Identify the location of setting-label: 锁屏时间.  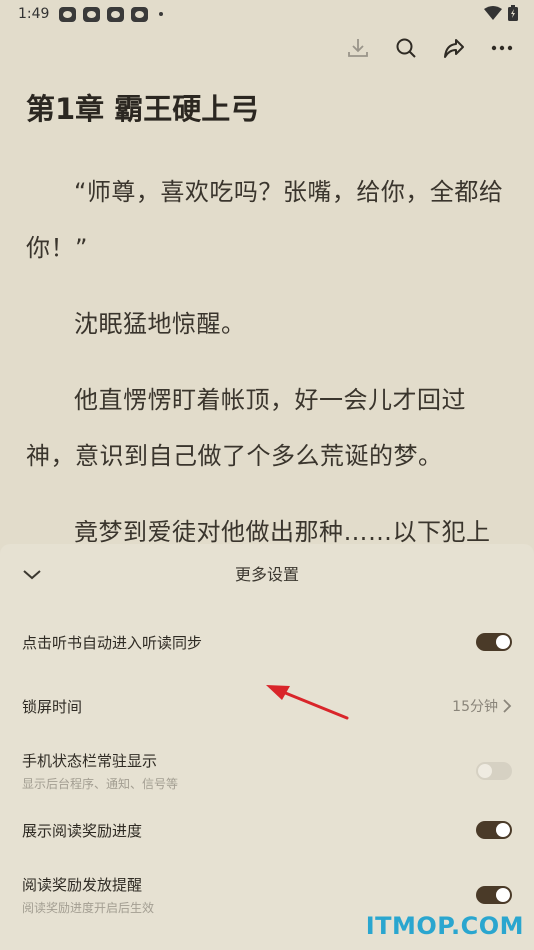
(52, 706).